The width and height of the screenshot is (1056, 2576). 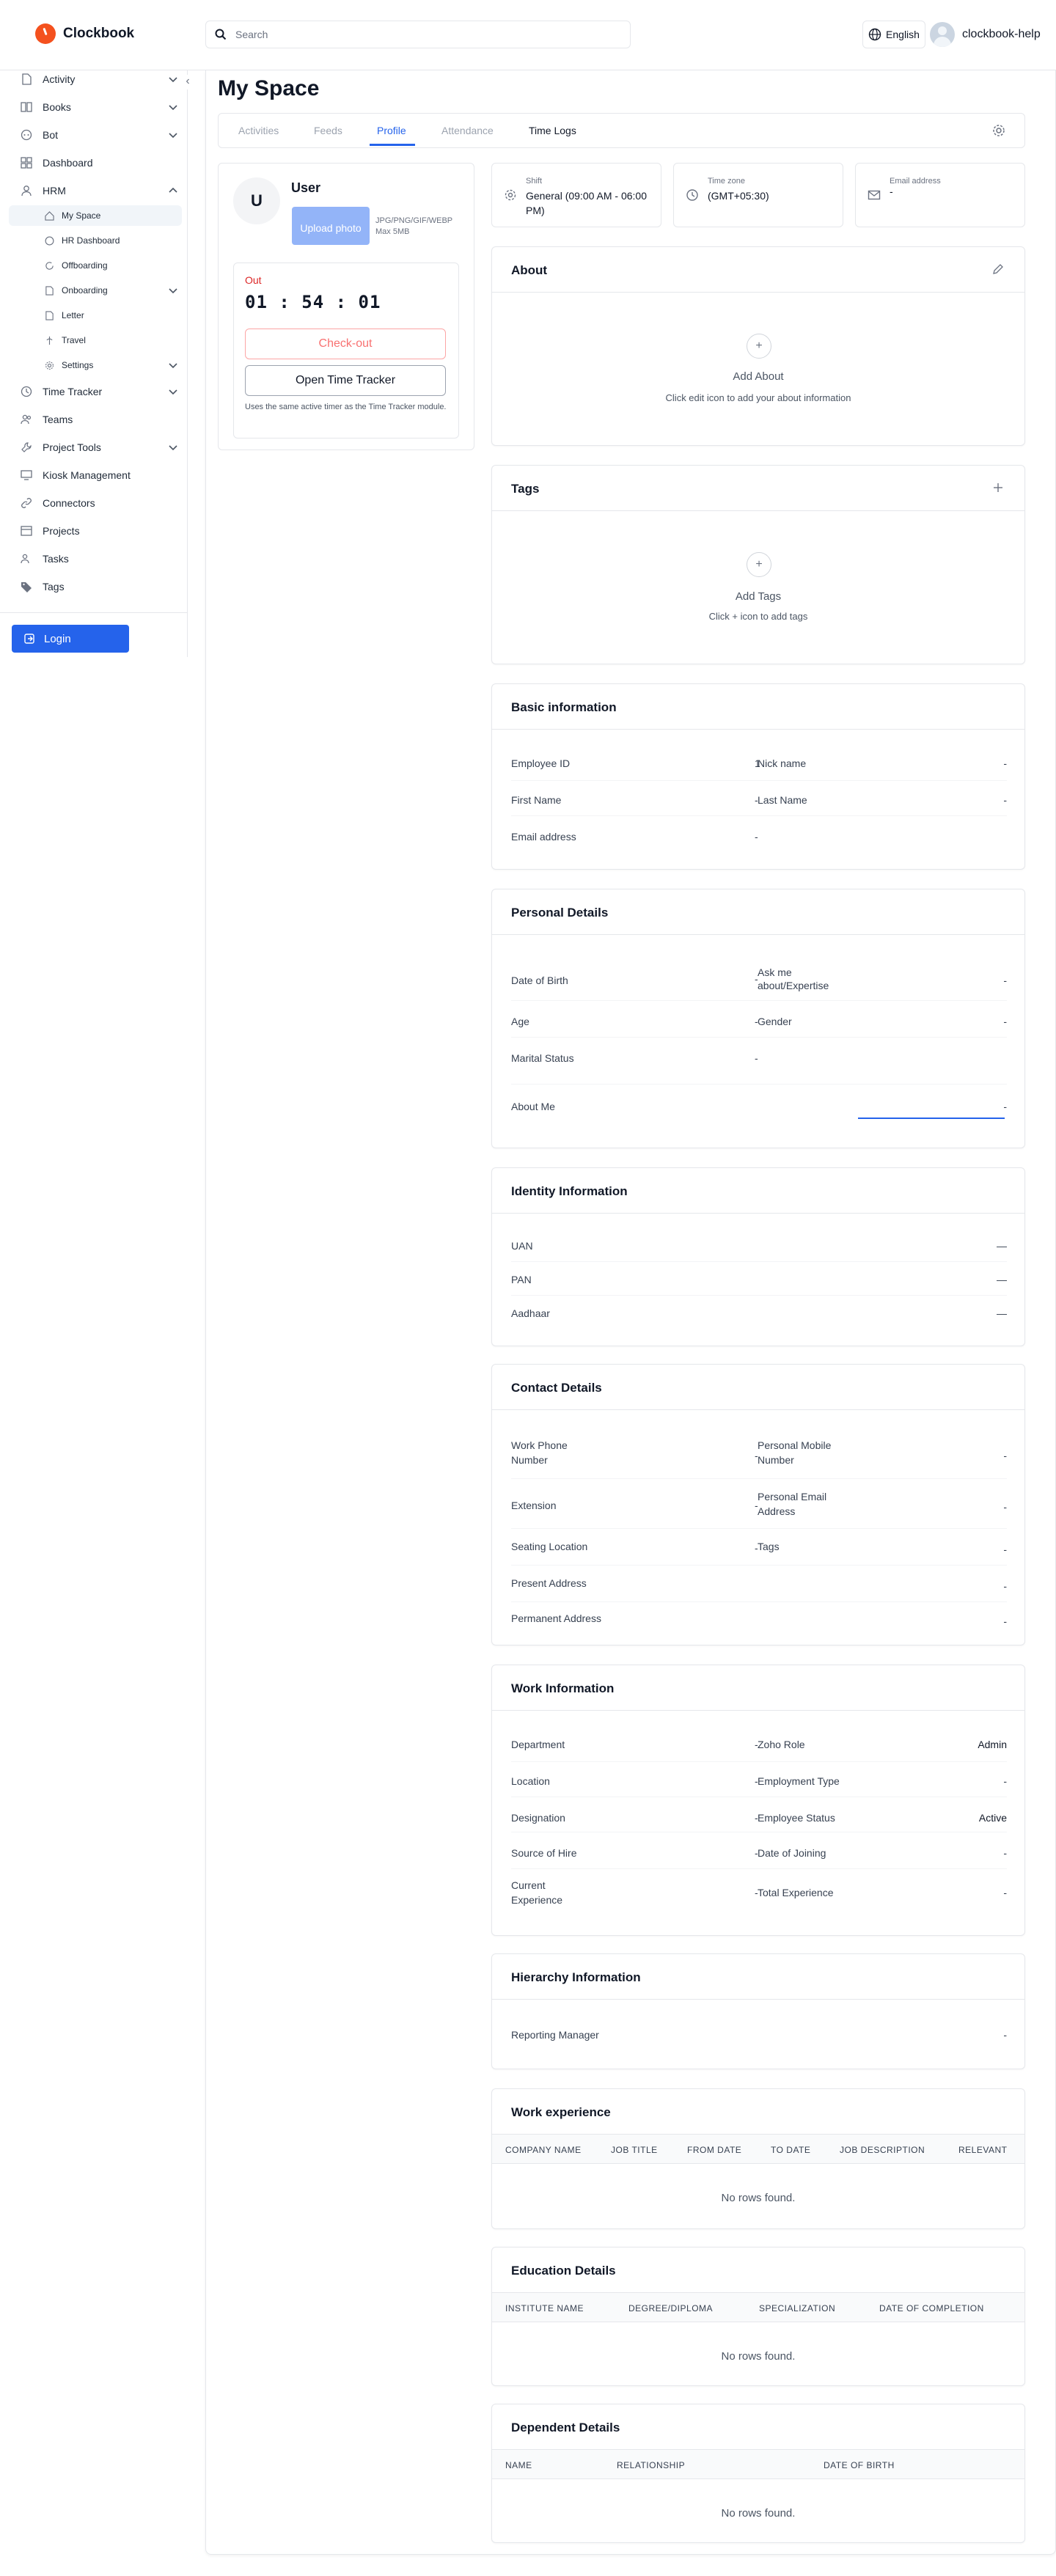 I want to click on sidebar-item-activity: Activity, so click(x=95, y=79).